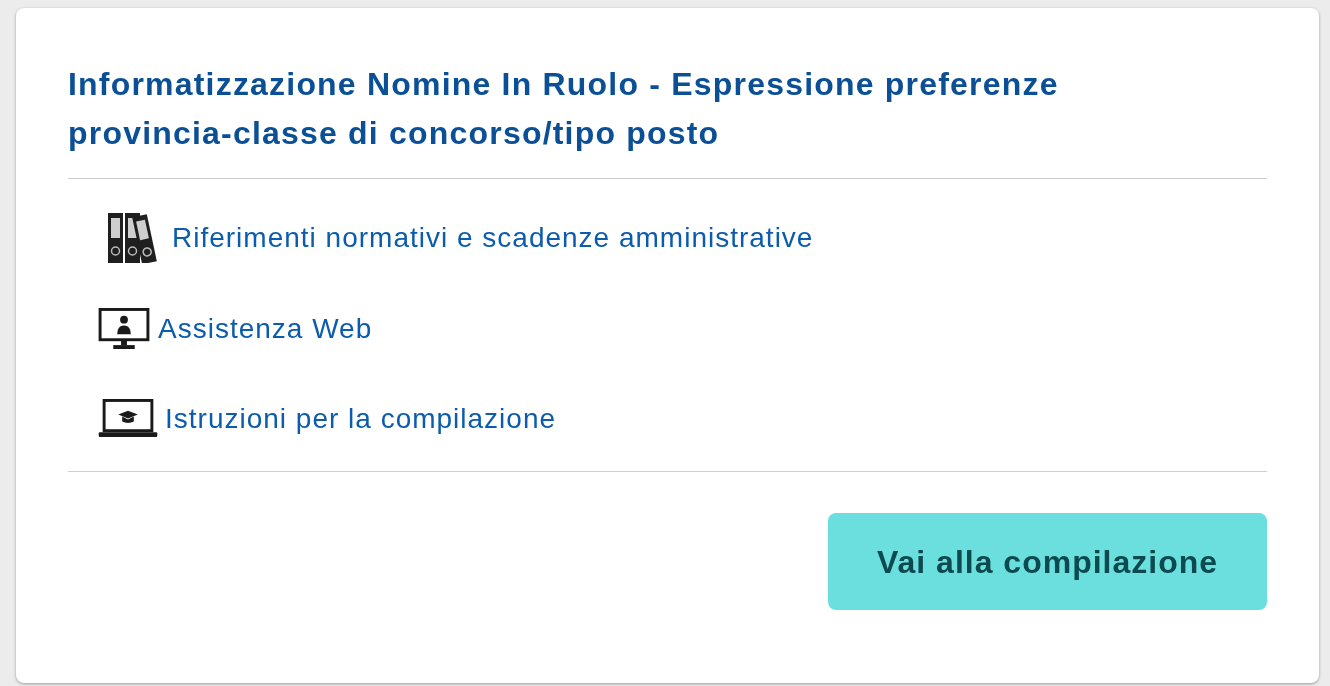  I want to click on link: Istruzioni per la compilazione, so click(361, 418).